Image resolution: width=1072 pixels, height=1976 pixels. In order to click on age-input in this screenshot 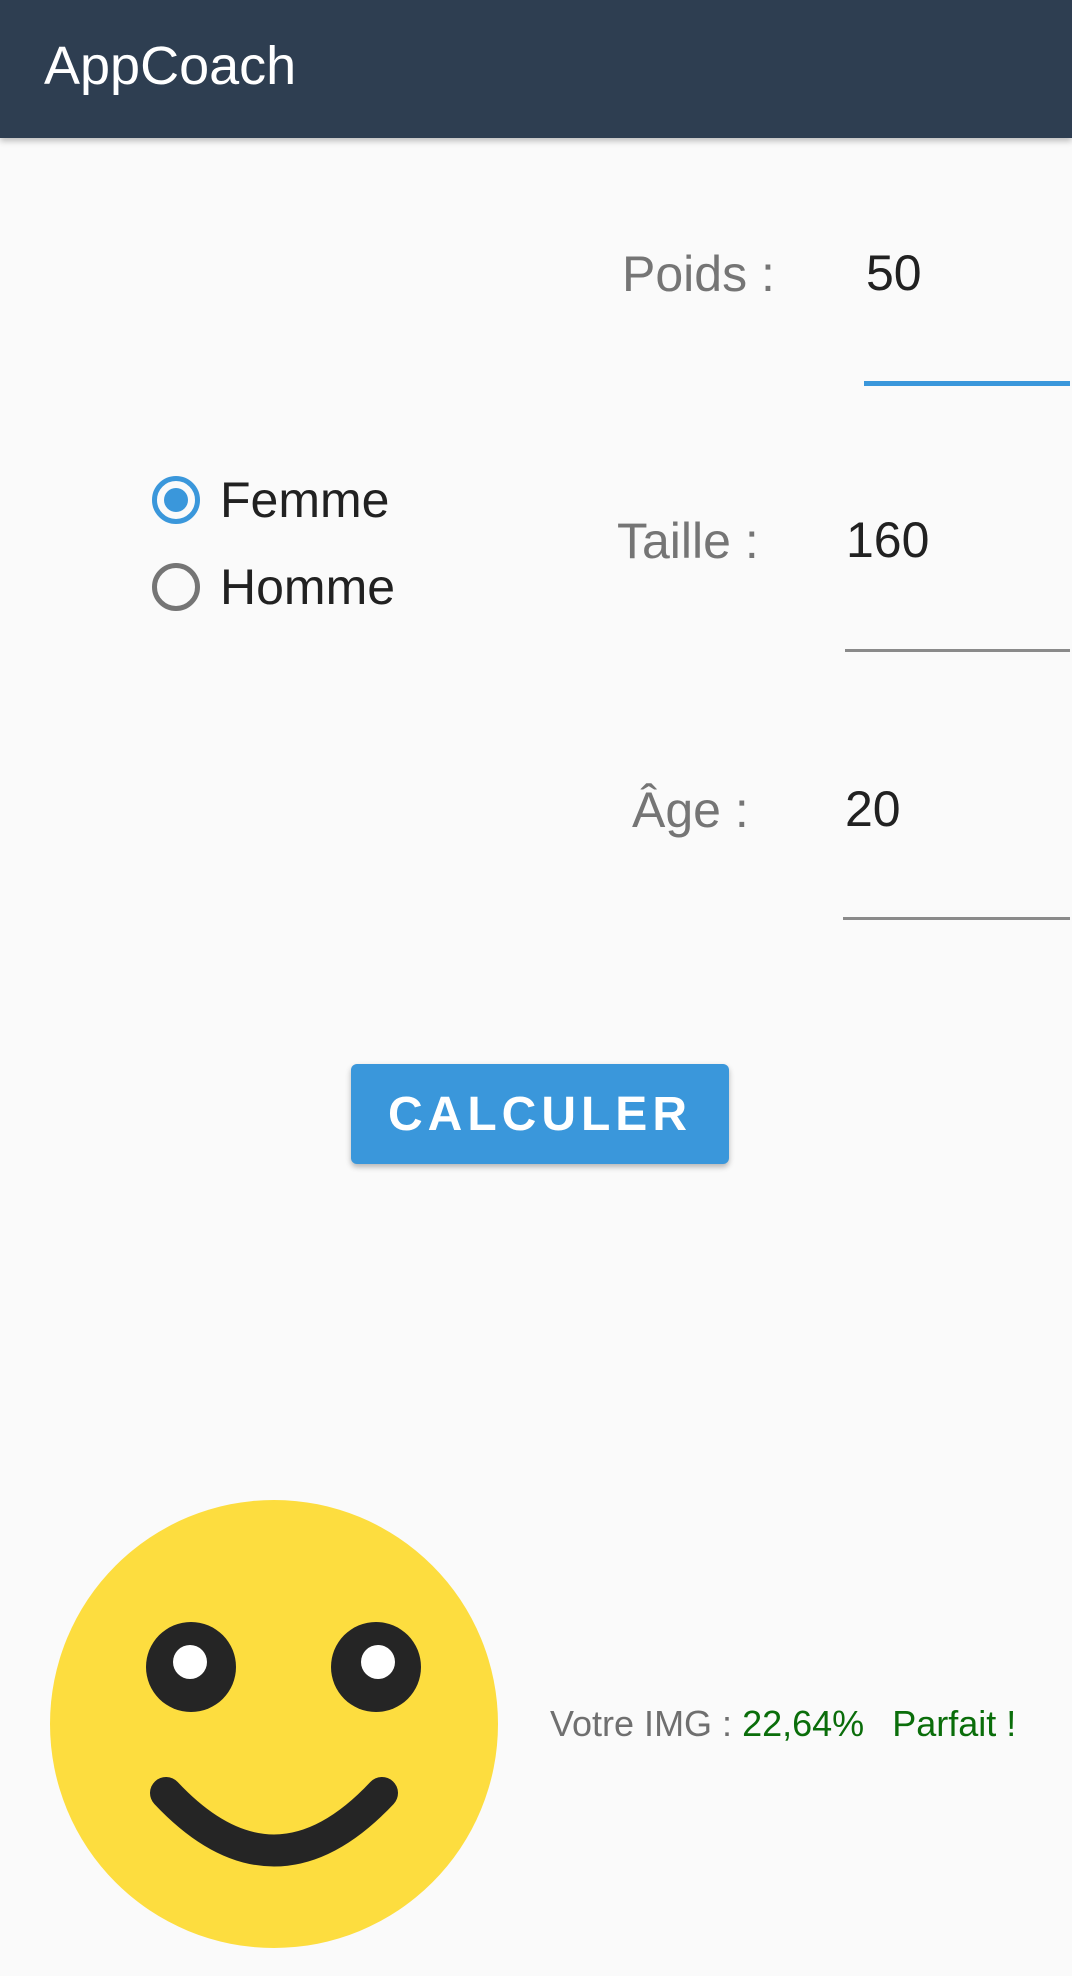, I will do `click(955, 809)`.